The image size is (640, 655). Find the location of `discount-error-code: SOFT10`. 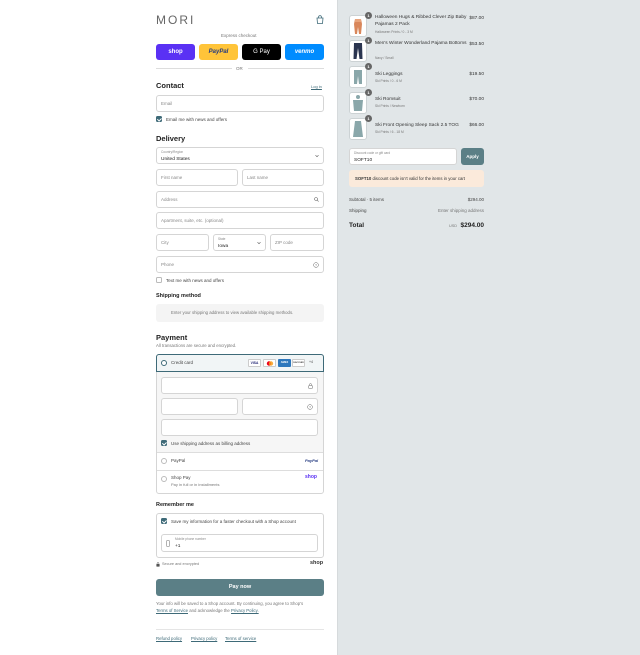

discount-error-code: SOFT10 is located at coordinates (363, 178).